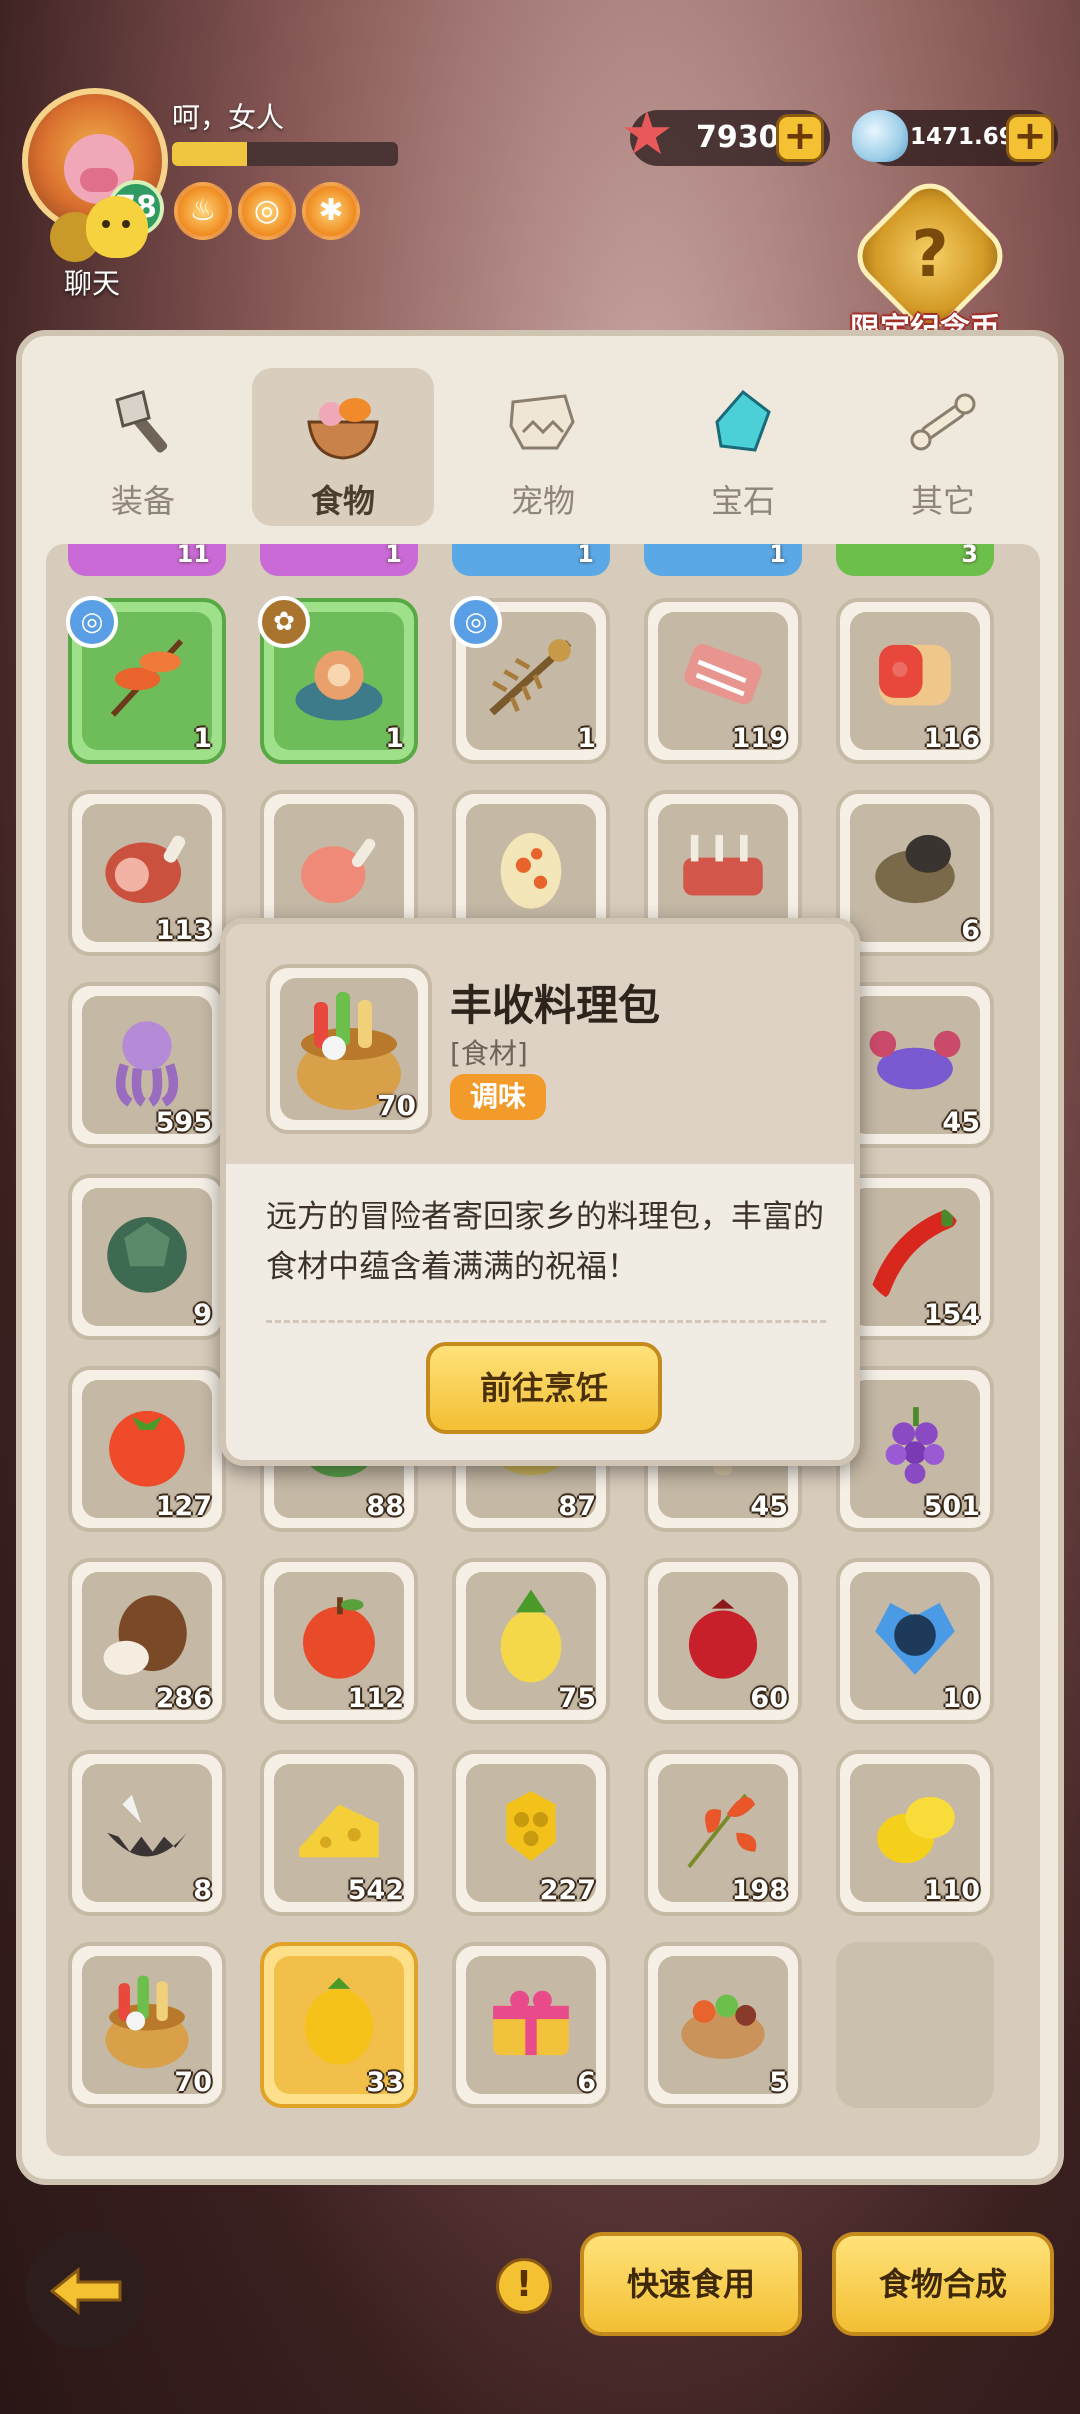  I want to click on swirl-badge-icon: ◎, so click(92, 622).